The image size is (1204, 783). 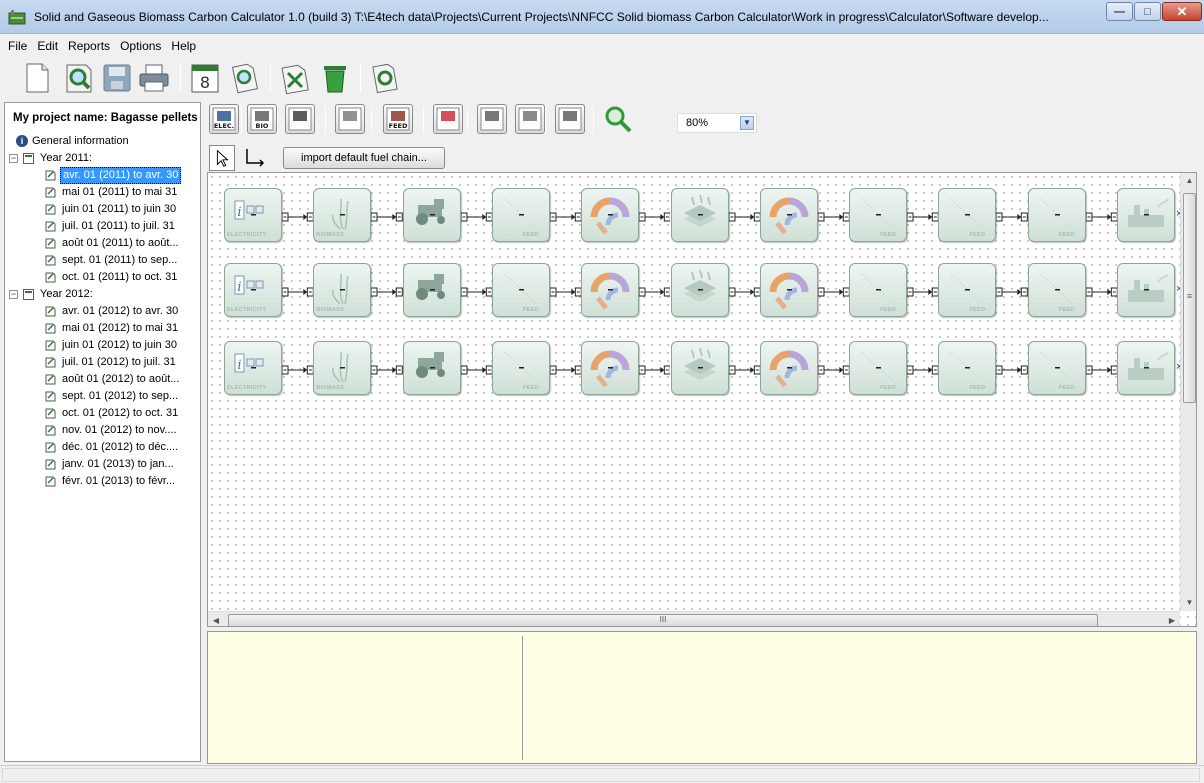 What do you see at coordinates (717, 123) in the screenshot?
I see `zoom-select: 80% ▼` at bounding box center [717, 123].